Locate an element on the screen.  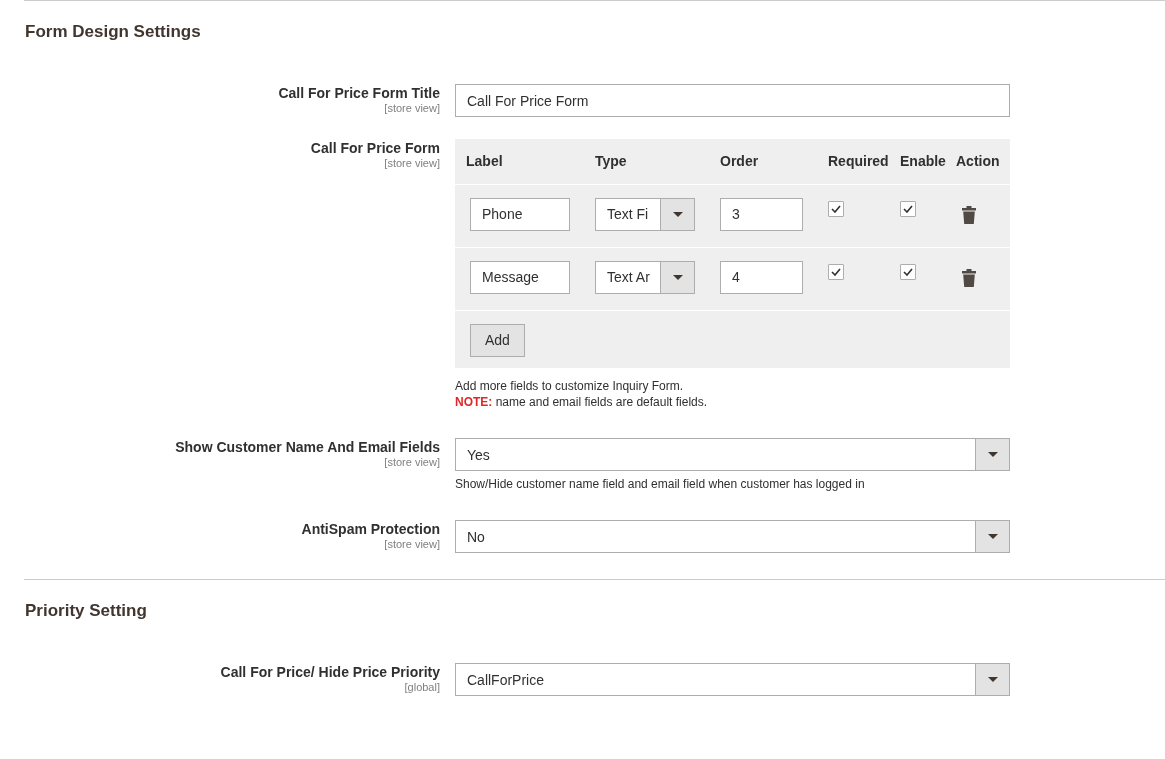
order-input: 4 is located at coordinates (761, 277).